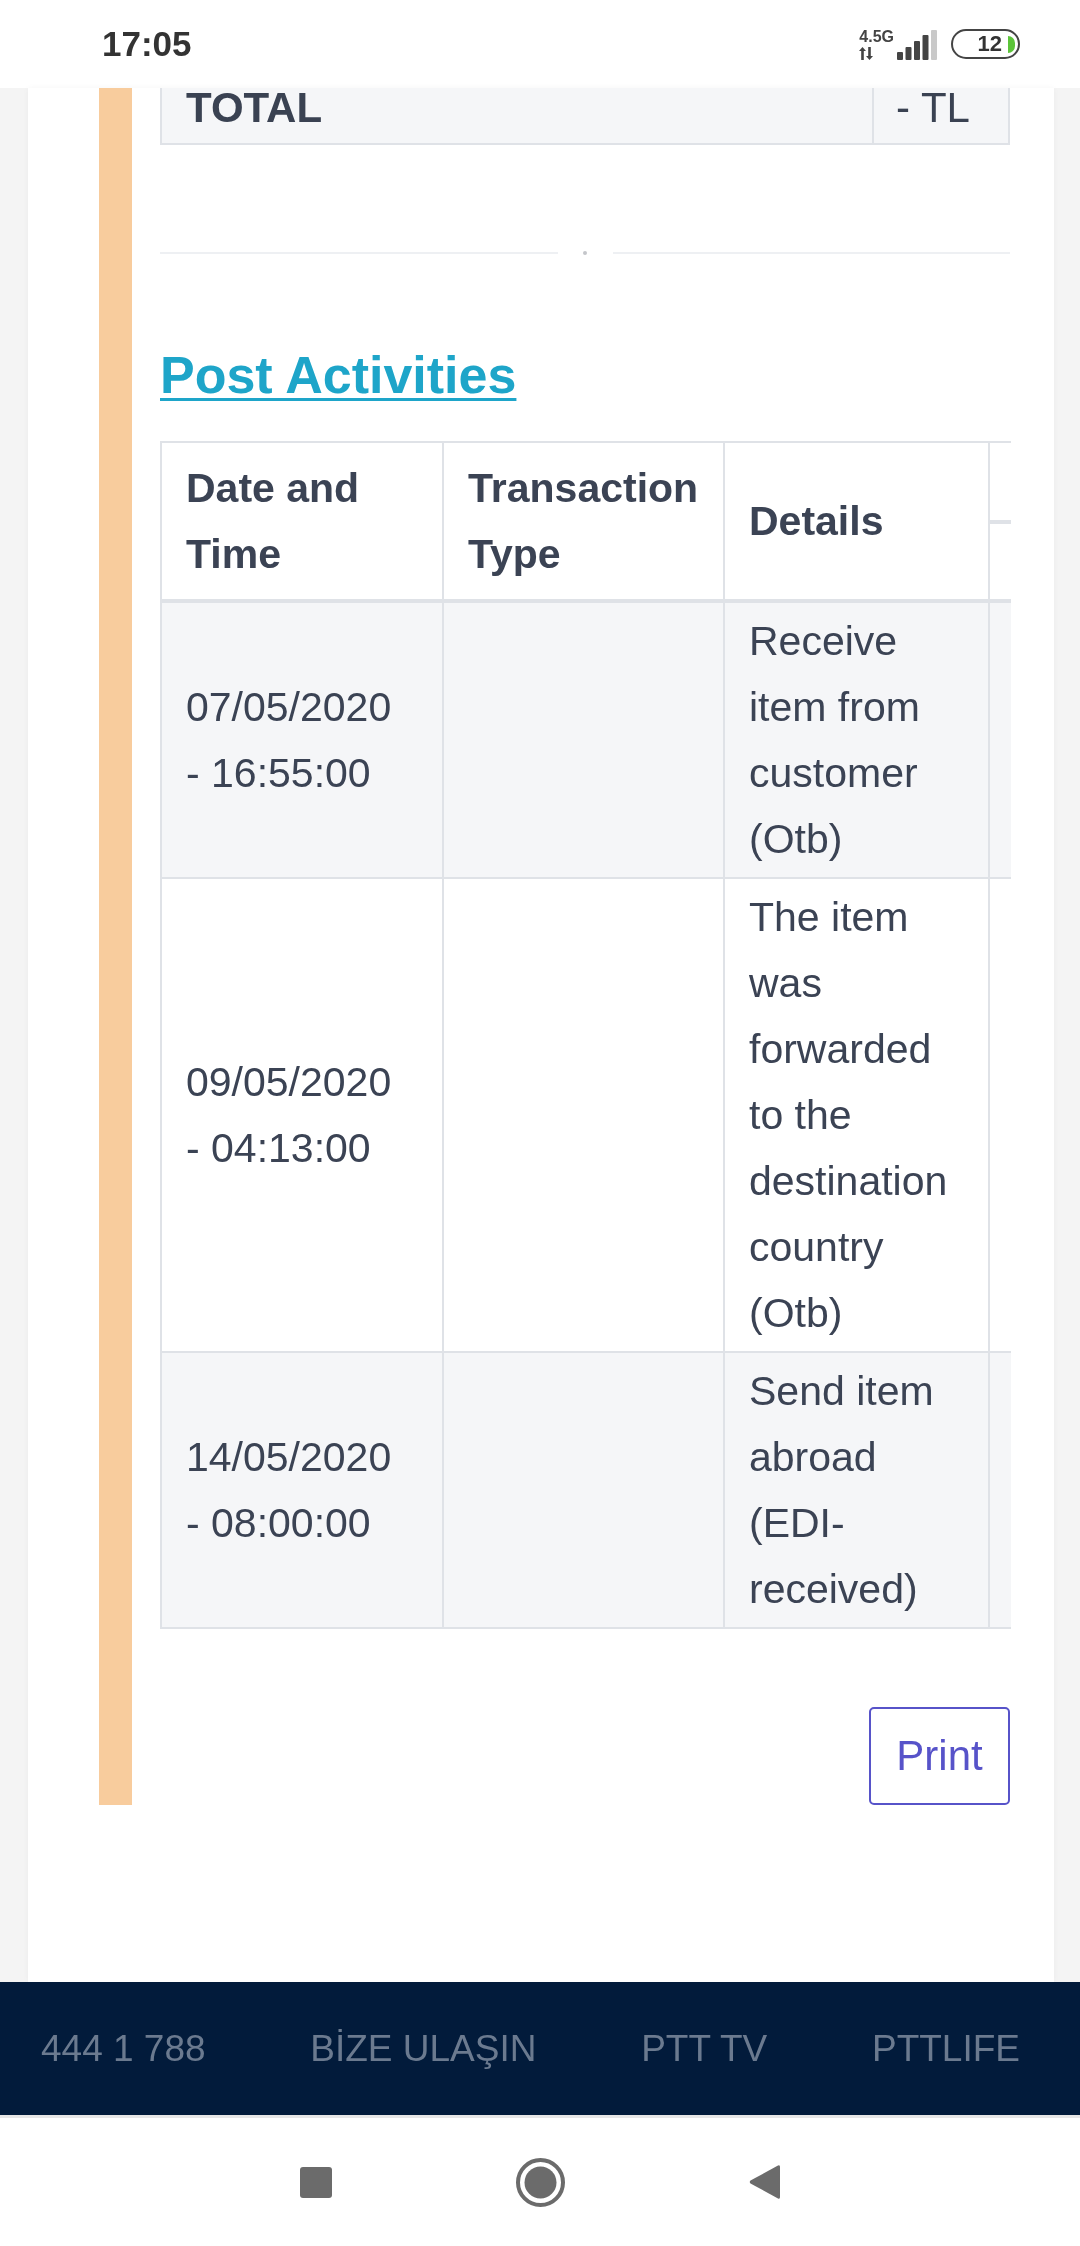 This screenshot has height=2246, width=1080. Describe the element at coordinates (945, 2048) in the screenshot. I see `footer-link: PTTLIFE` at that location.